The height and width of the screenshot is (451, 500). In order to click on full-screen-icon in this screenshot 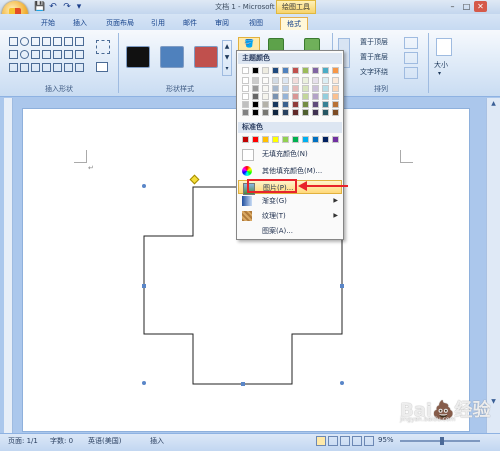, I will do `click(333, 441)`.